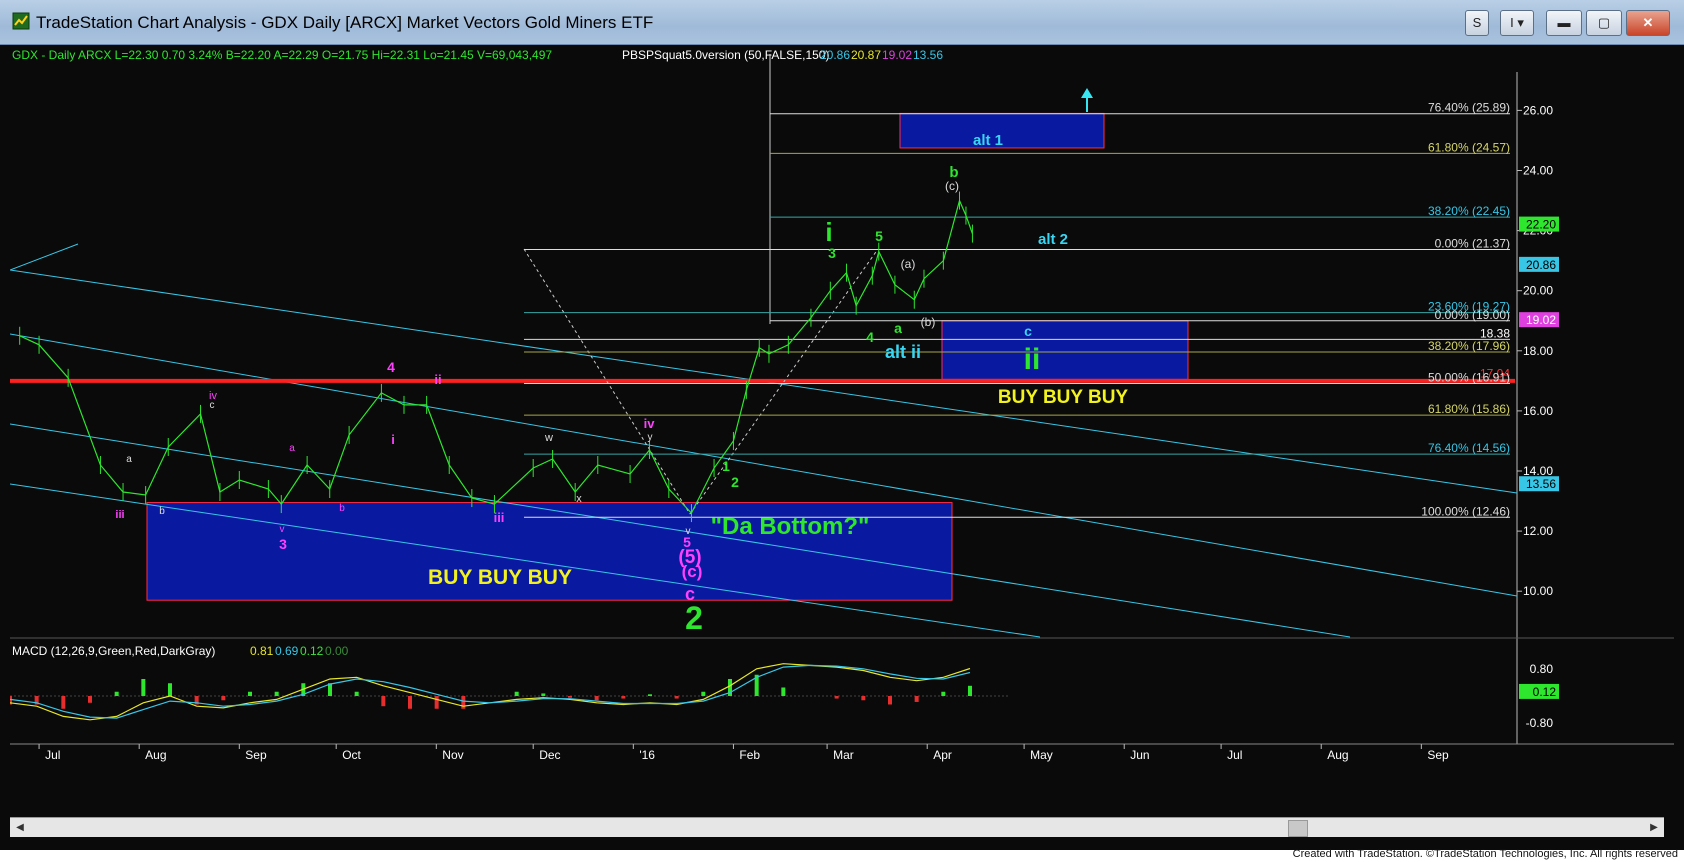  Describe the element at coordinates (162, 511) in the screenshot. I see `annotation-b_small: b` at that location.